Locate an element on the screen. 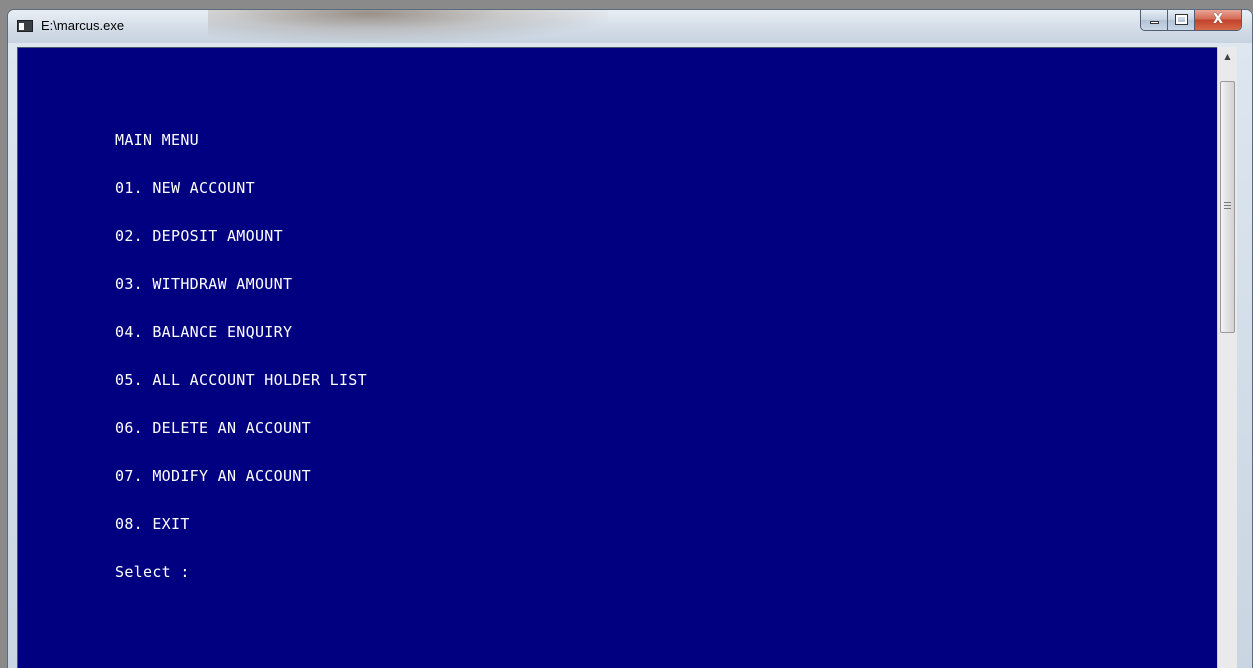 This screenshot has width=1253, height=668. maximize-icon is located at coordinates (1181, 19).